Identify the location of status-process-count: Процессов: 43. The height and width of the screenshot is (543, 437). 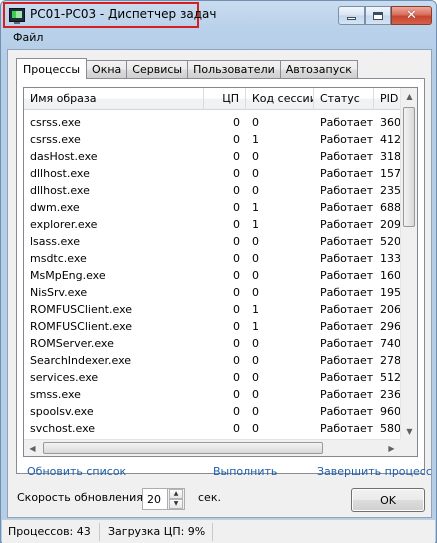
(49, 531).